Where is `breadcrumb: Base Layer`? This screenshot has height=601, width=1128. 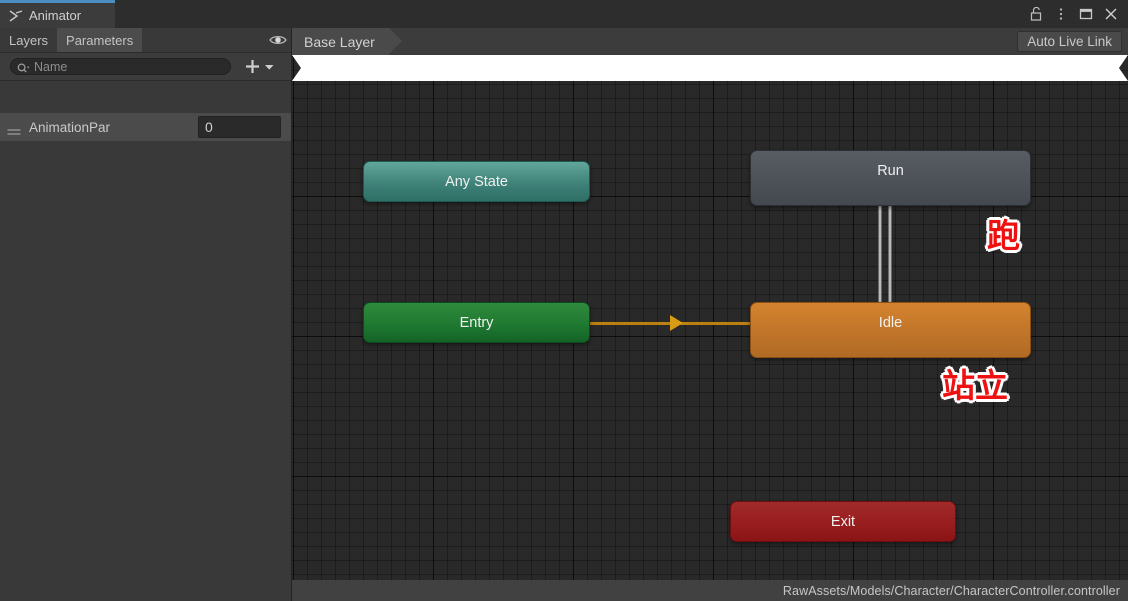 breadcrumb: Base Layer is located at coordinates (347, 41).